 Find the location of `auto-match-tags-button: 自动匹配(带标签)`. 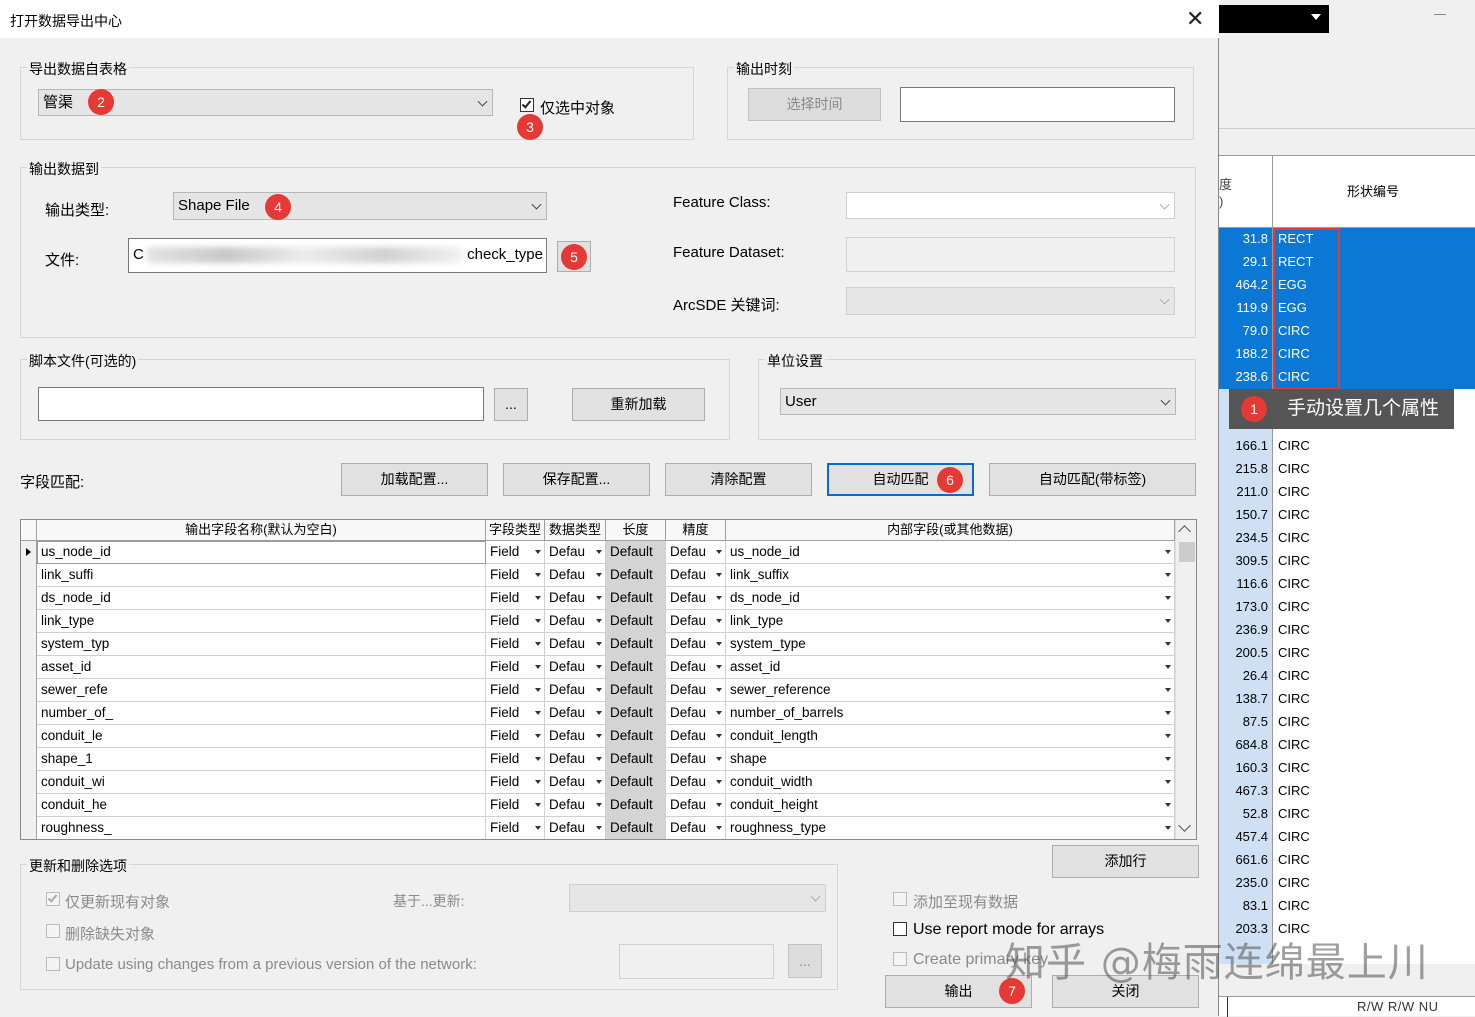

auto-match-tags-button: 自动匹配(带标签) is located at coordinates (1092, 479).